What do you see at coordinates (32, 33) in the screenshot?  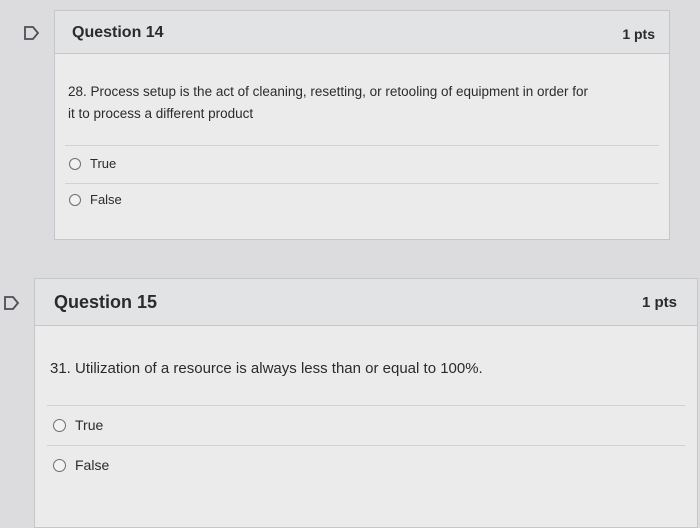 I see `flag-question-14-icon` at bounding box center [32, 33].